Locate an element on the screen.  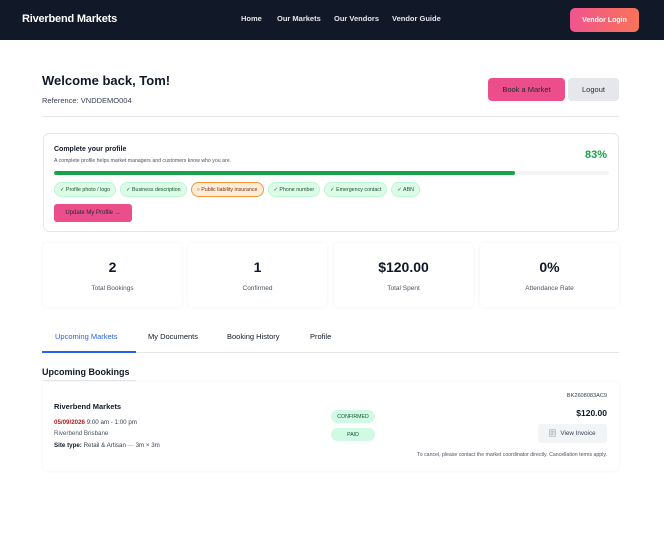
view-invoice-button: View Invoice is located at coordinates (572, 433).